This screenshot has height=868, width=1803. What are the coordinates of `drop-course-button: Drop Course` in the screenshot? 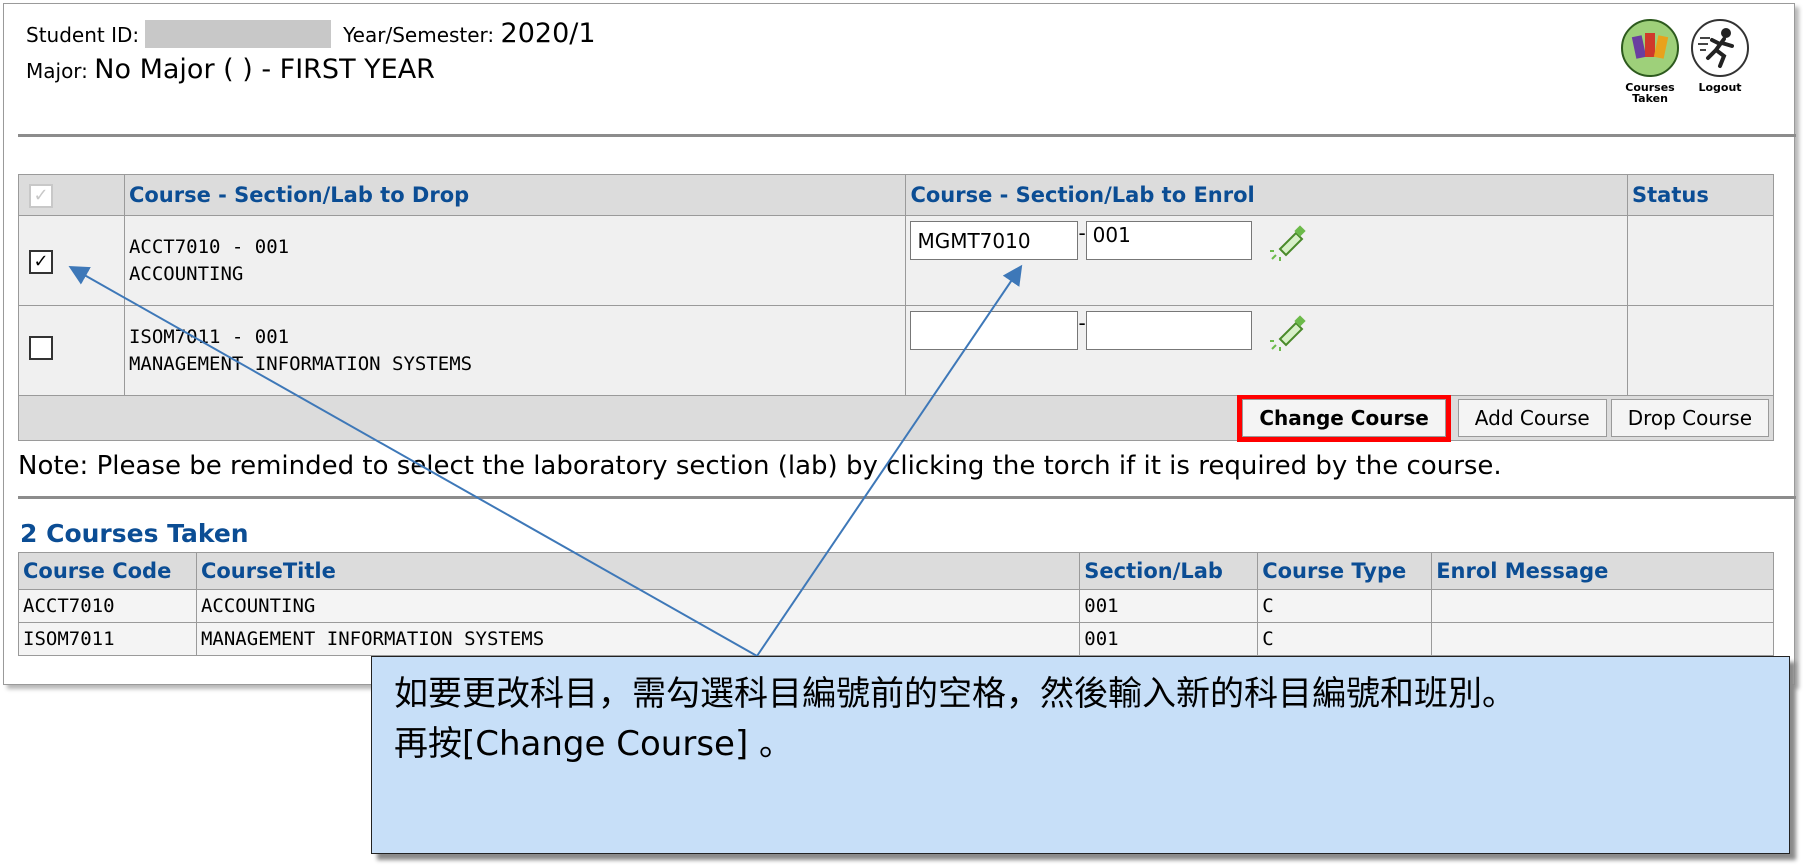 It's located at (1689, 418).